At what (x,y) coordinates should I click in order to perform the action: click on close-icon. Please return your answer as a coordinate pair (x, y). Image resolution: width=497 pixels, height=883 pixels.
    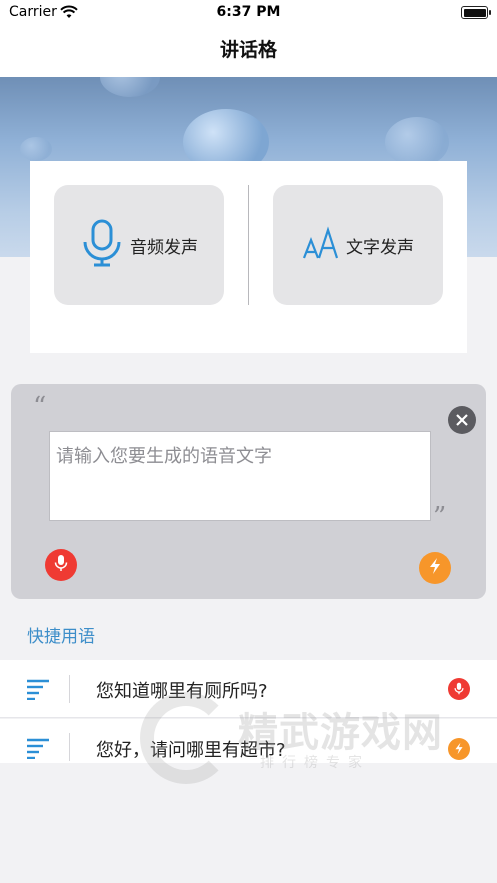
    Looking at the image, I should click on (462, 420).